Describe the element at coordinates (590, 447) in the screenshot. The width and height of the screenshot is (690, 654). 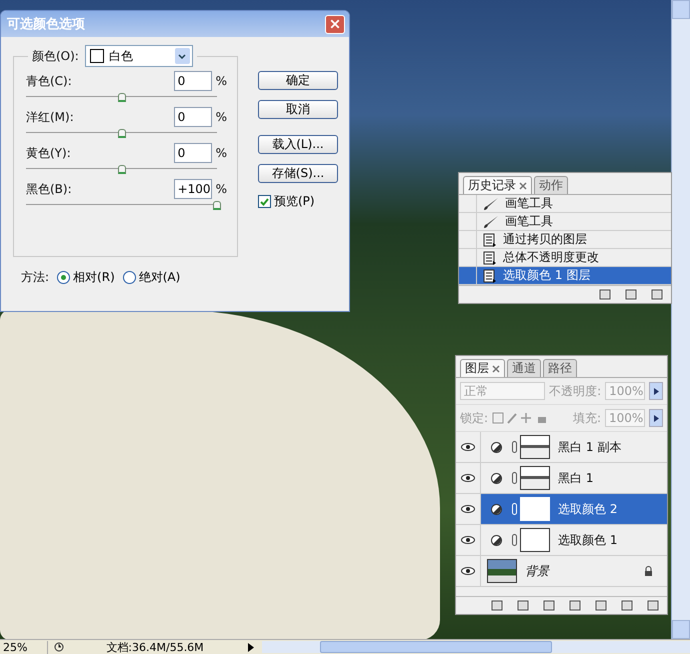
I see `layer-name: 黑白 1 副本` at that location.